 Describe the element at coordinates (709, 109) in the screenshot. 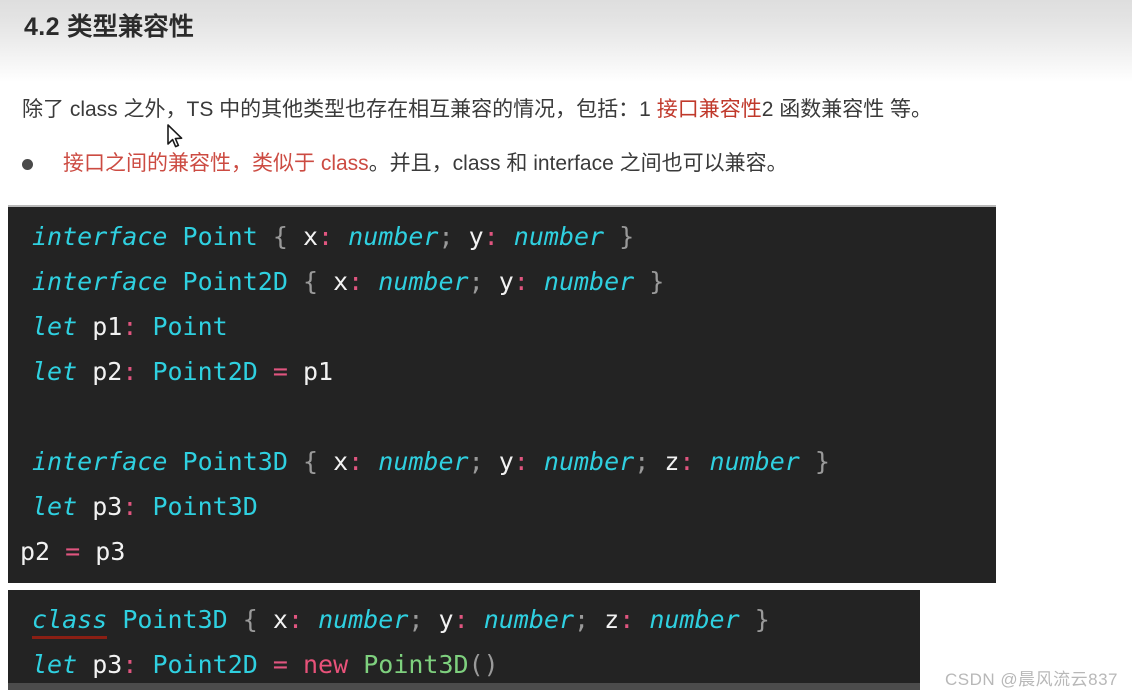

I see `intro-text-highlight: 接口兼容性` at that location.